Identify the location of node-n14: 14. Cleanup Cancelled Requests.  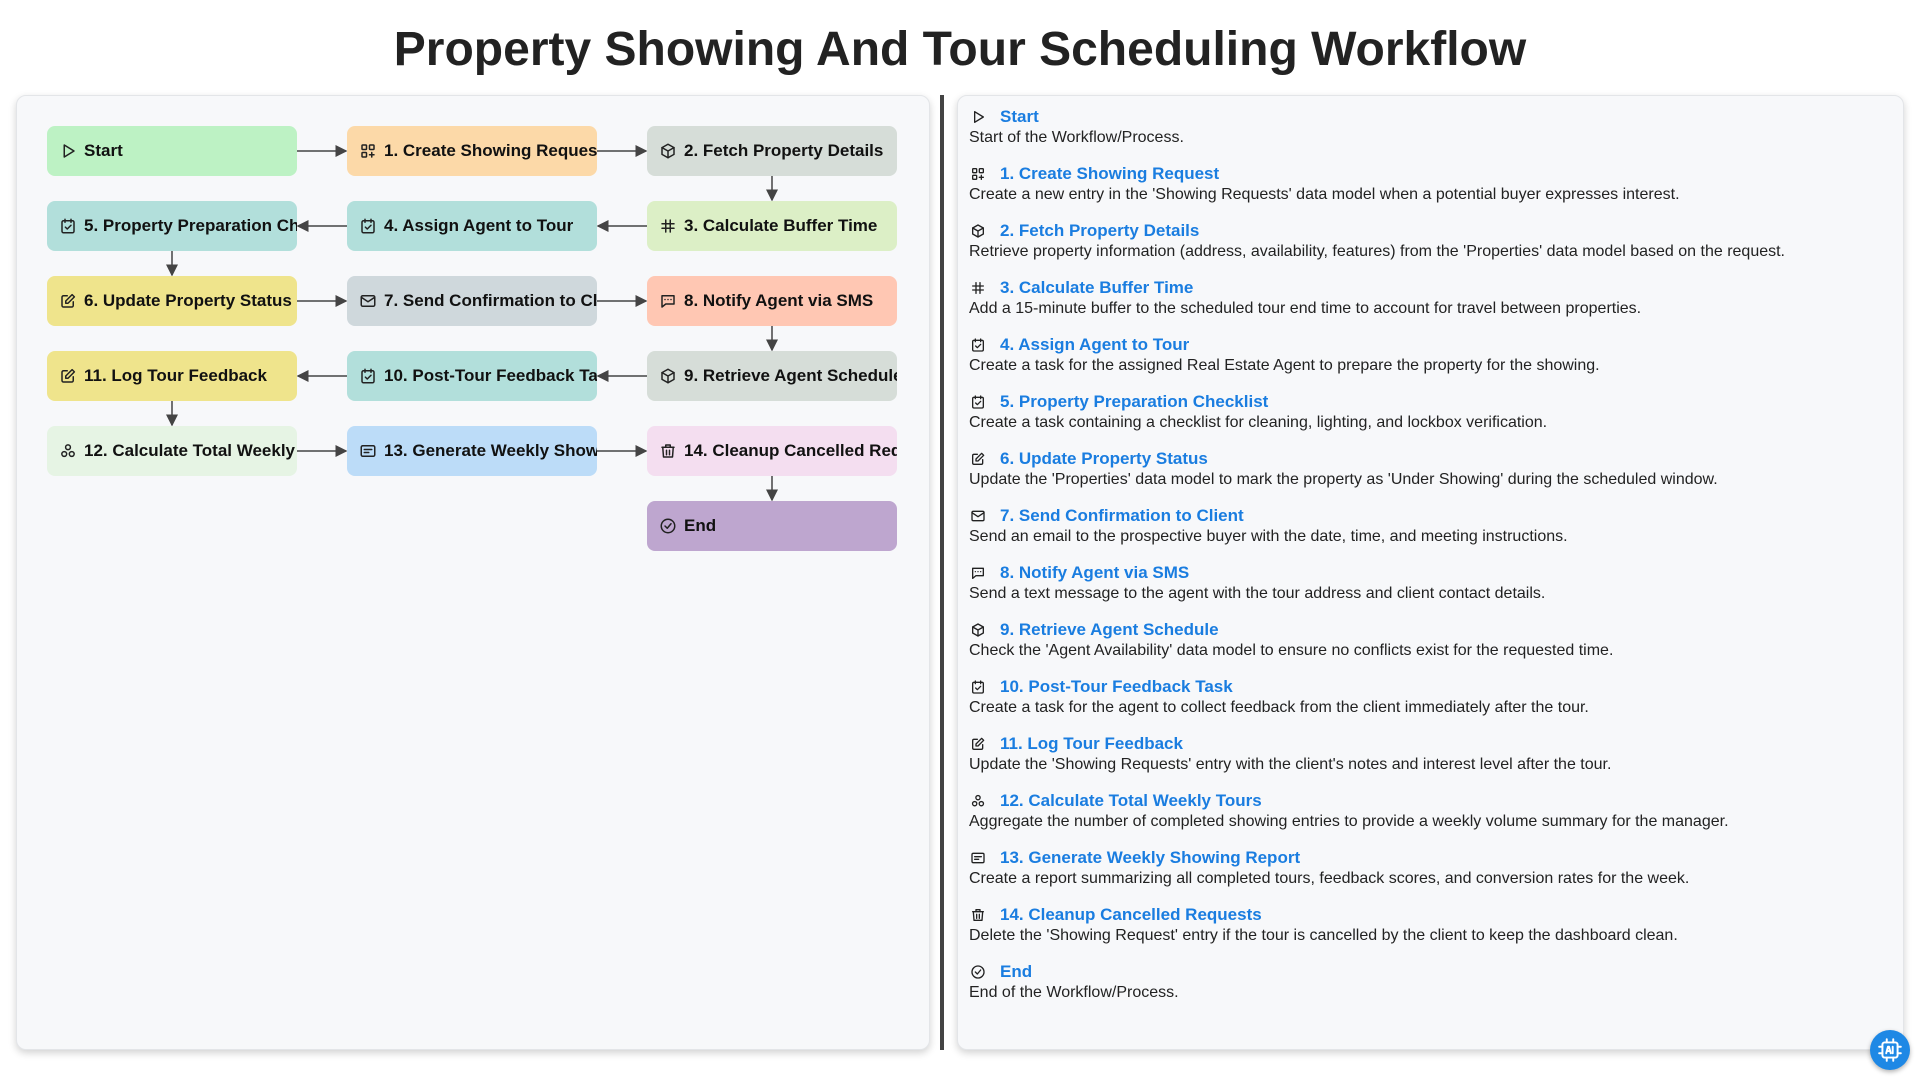
(772, 451).